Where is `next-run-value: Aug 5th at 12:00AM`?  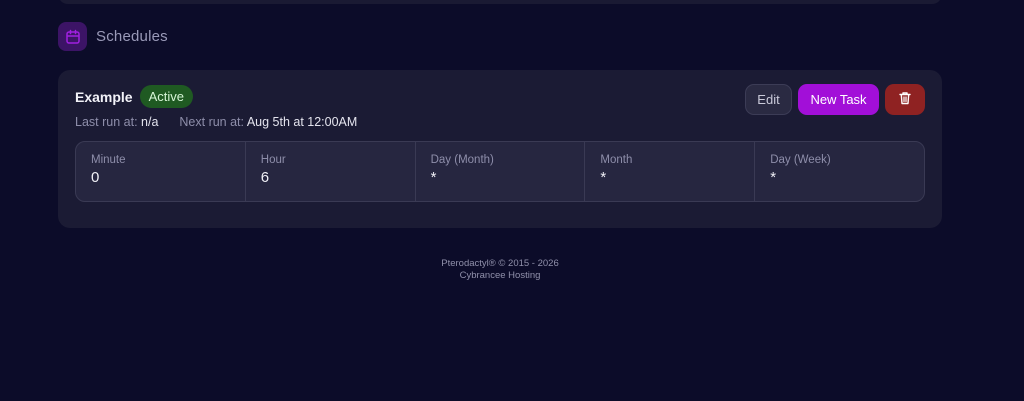
next-run-value: Aug 5th at 12:00AM is located at coordinates (302, 122).